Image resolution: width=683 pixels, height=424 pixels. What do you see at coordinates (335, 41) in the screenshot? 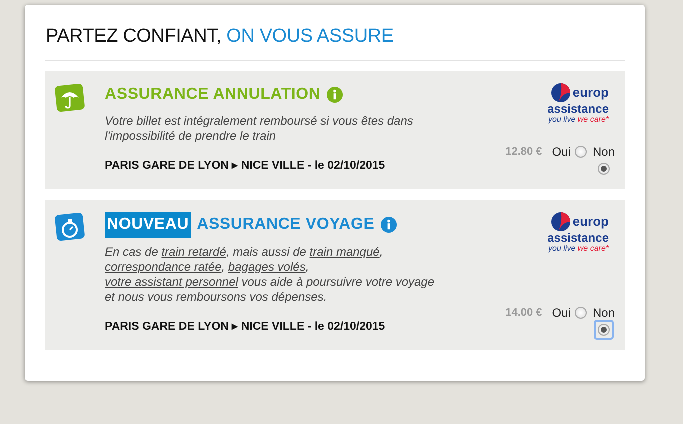
I see `section-heading: PARTEZ CONFIANT, ON VOUS ASSURE` at bounding box center [335, 41].